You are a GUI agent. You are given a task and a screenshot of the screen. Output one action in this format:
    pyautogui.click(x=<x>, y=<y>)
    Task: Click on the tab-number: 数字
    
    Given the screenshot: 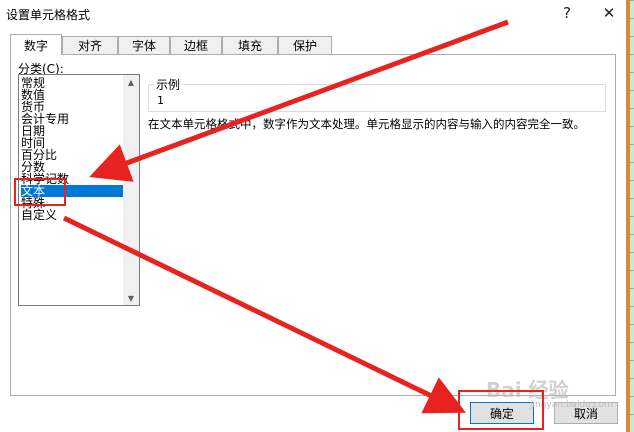 What is the action you would take?
    pyautogui.click(x=36, y=44)
    